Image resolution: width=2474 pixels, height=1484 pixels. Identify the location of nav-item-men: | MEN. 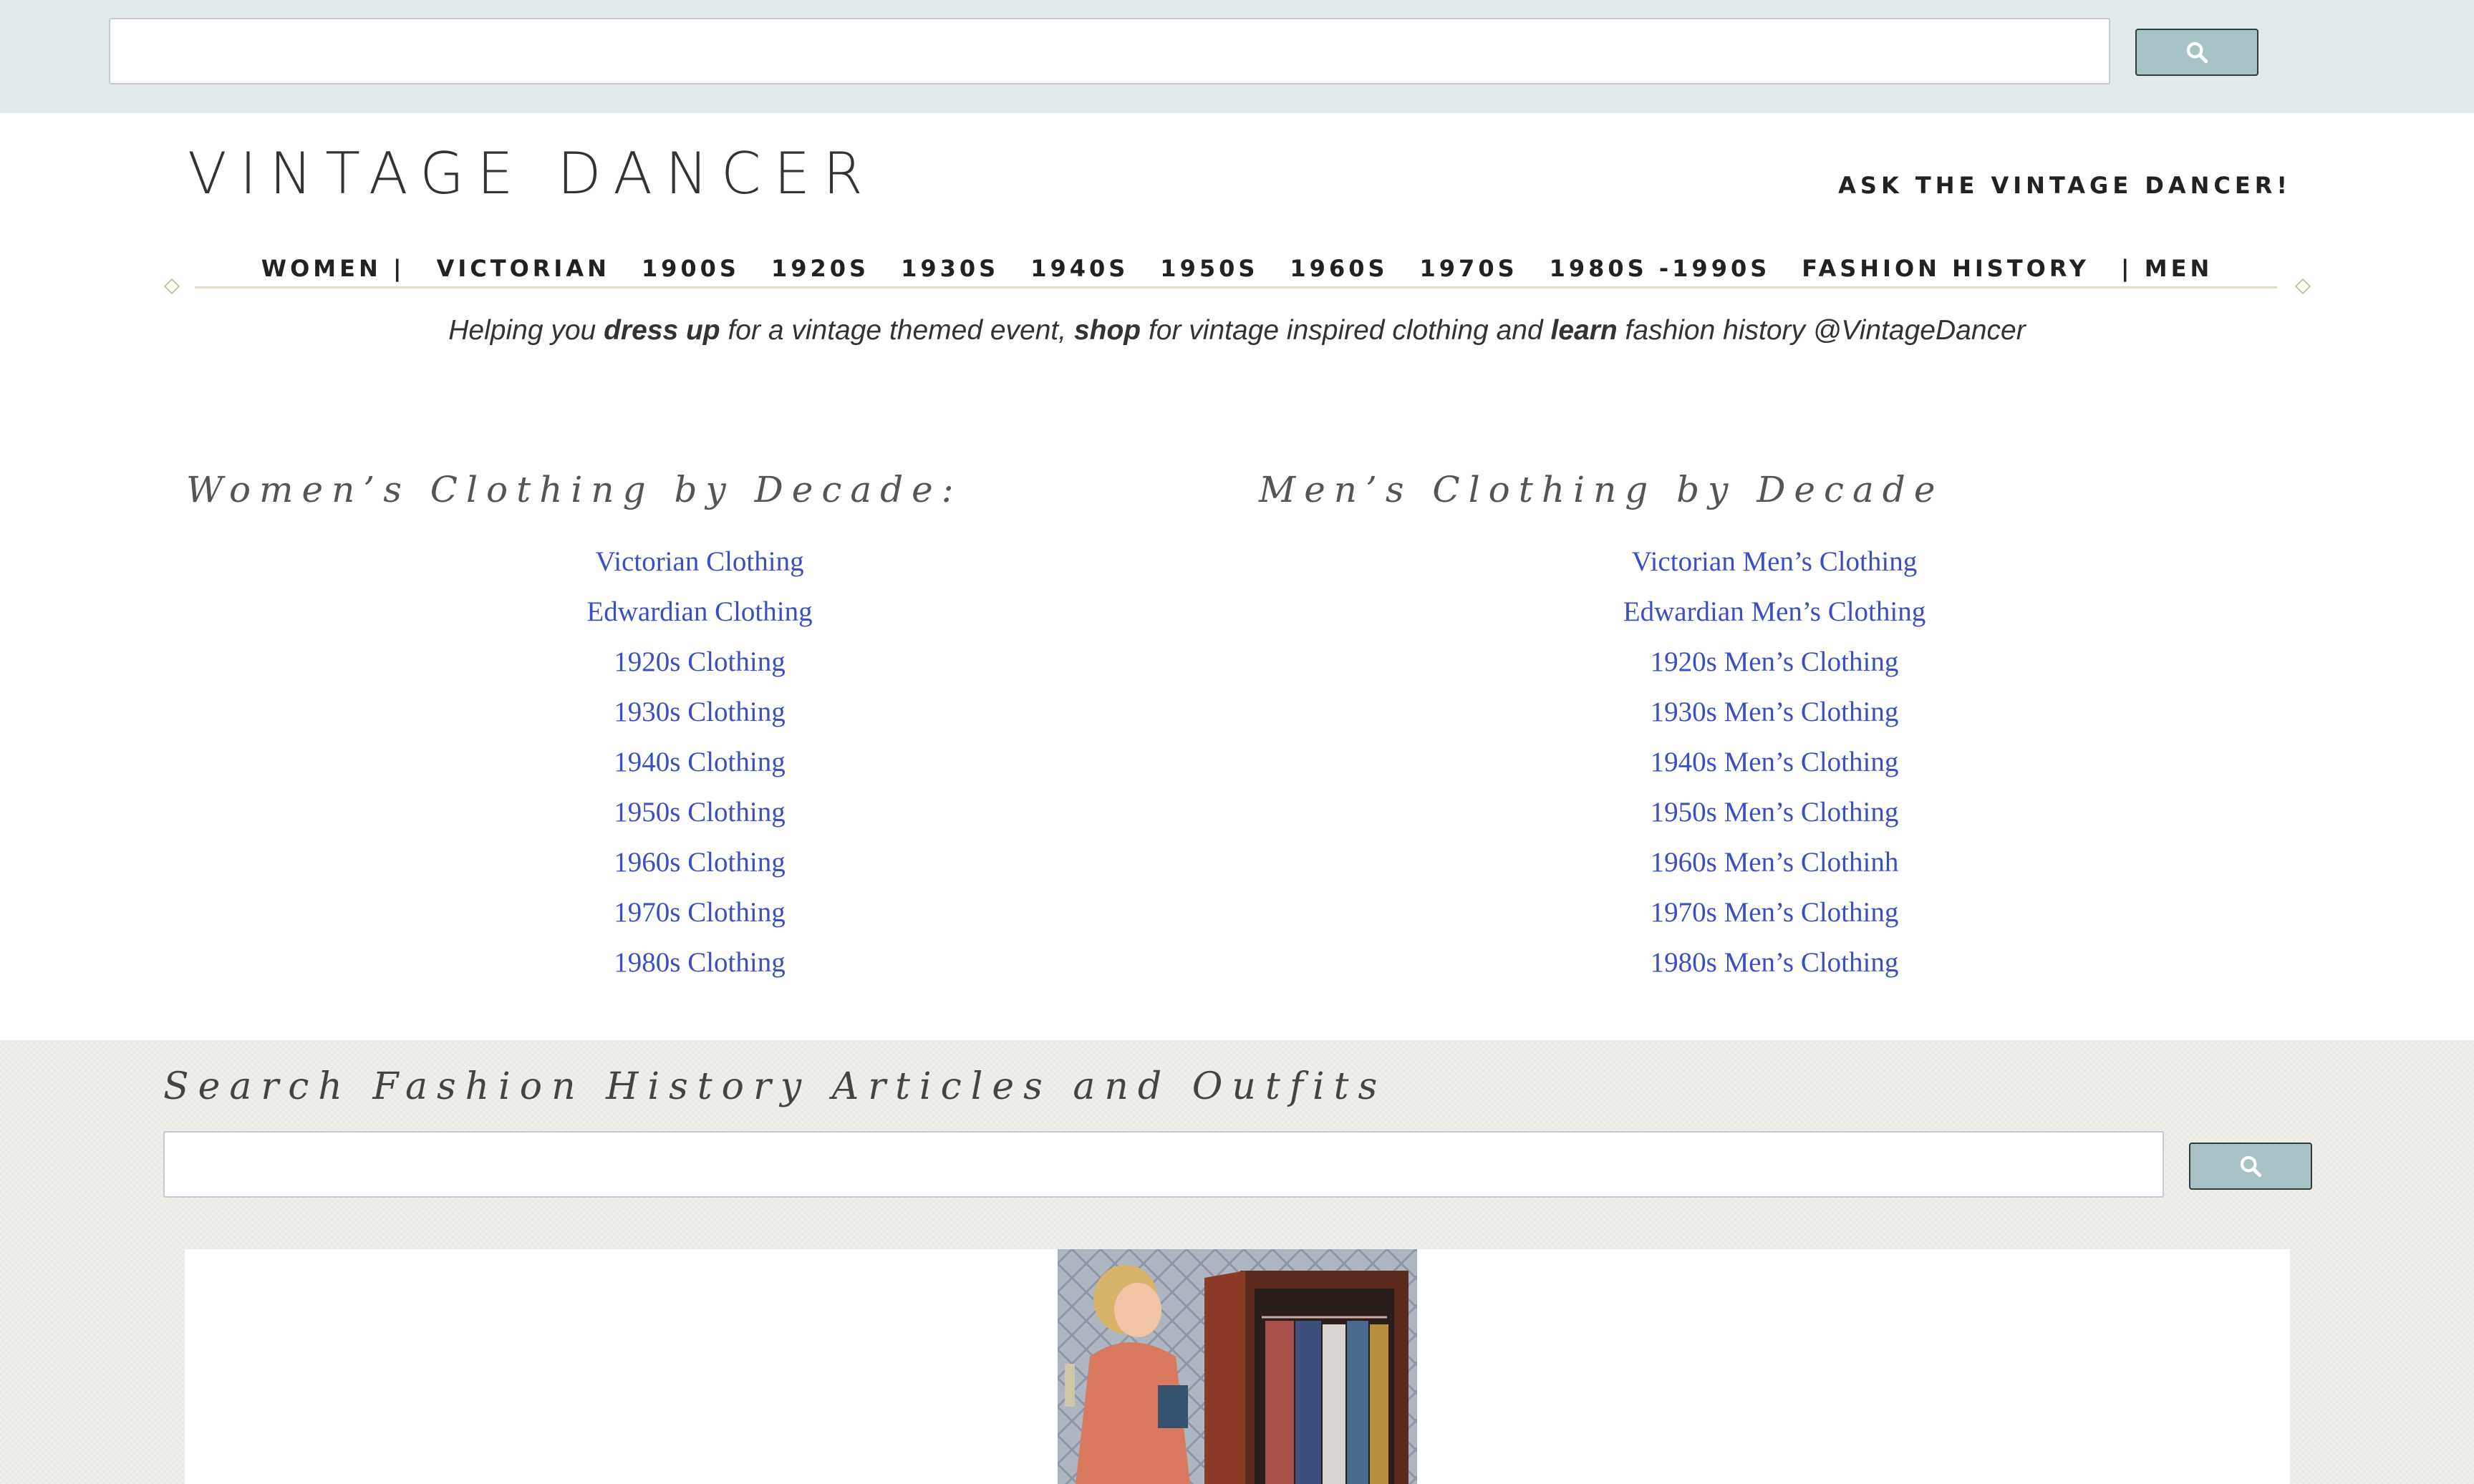
(2167, 268).